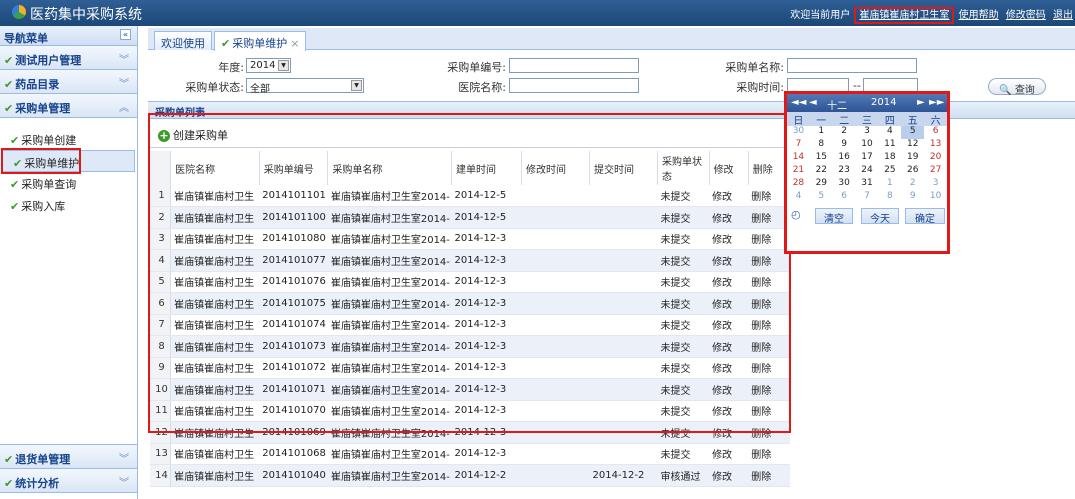 This screenshot has width=1075, height=499. I want to click on section-label: 退货单管理, so click(43, 459).